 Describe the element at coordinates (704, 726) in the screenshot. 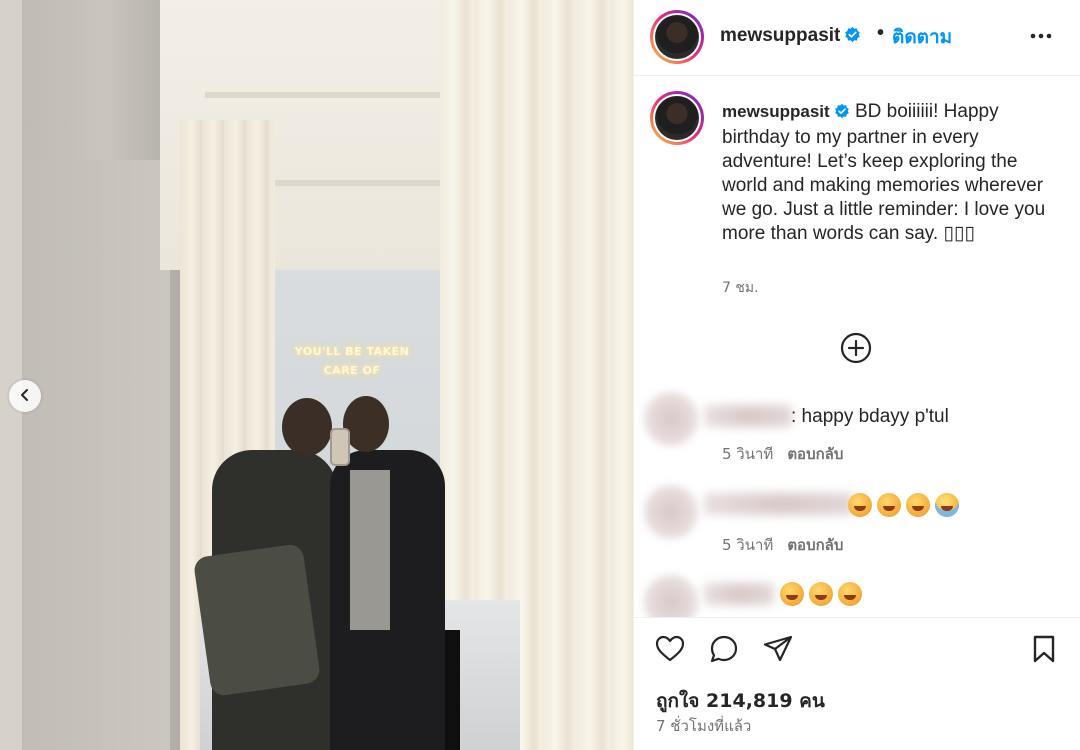

I see `post-timestamp: 7 ชั่วโมงที่แล้ว` at that location.